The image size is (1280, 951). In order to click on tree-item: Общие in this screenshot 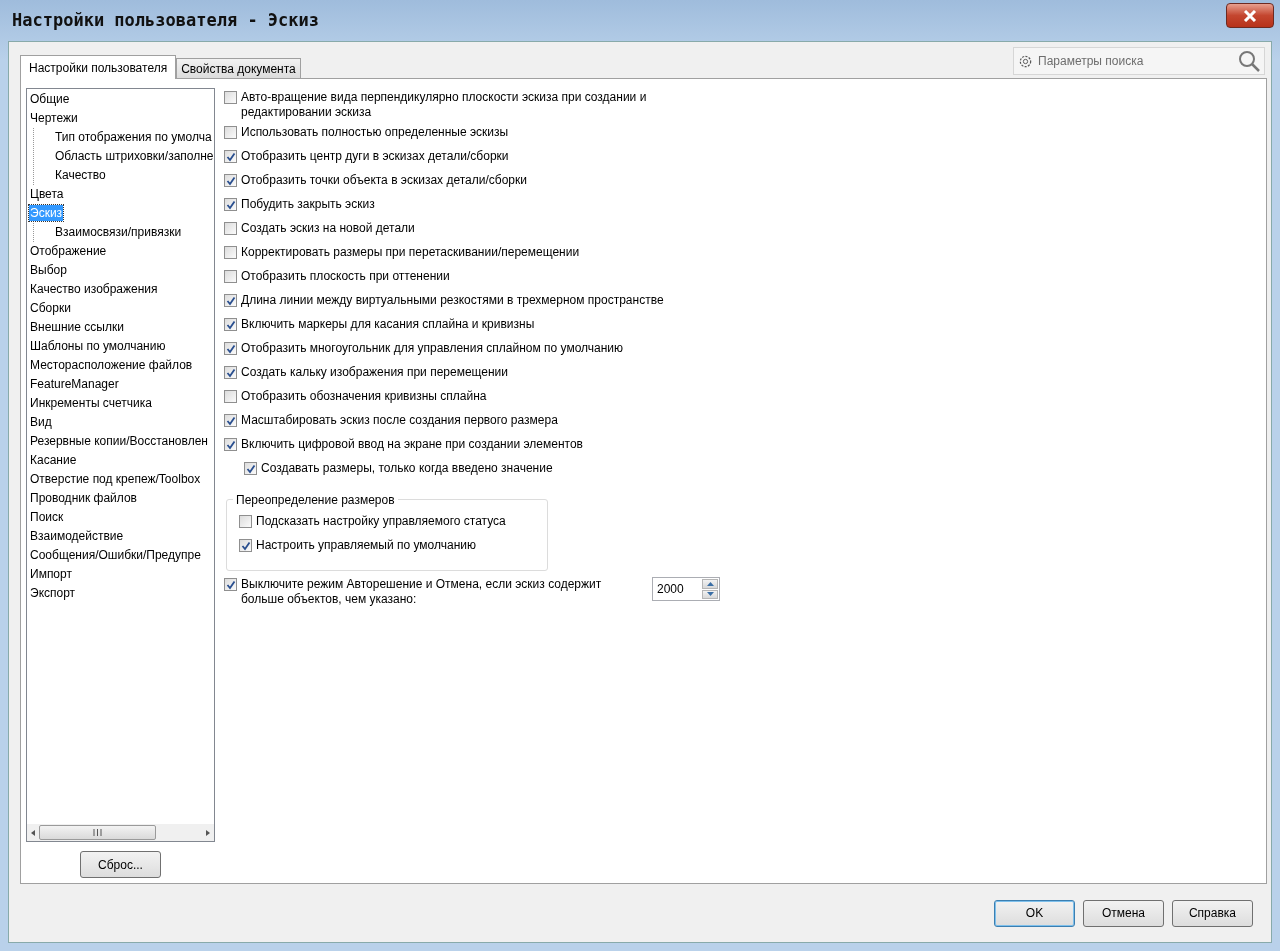, I will do `click(50, 99)`.